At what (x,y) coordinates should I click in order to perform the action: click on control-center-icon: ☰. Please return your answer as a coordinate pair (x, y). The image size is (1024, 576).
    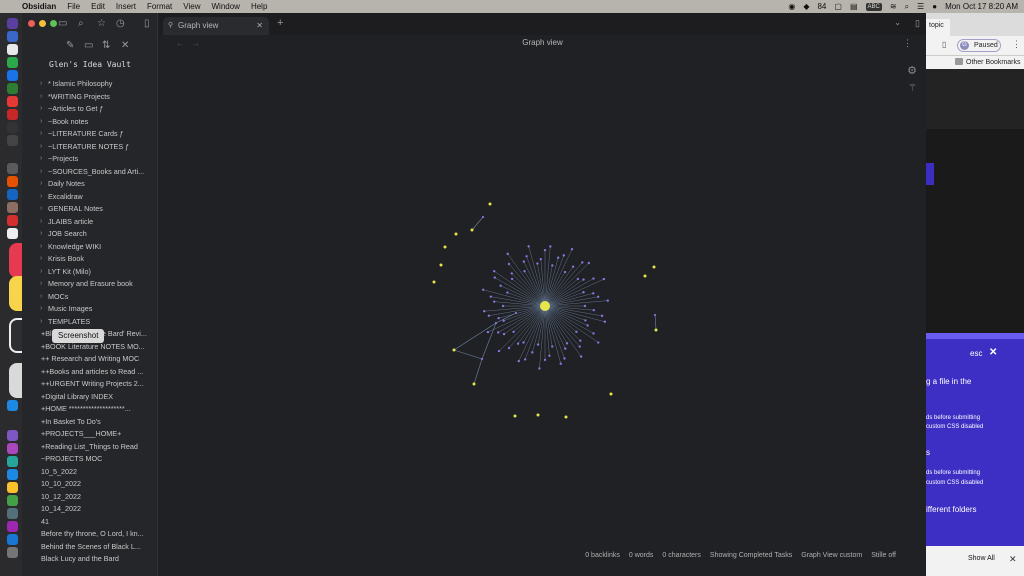
    Looking at the image, I should click on (920, 6).